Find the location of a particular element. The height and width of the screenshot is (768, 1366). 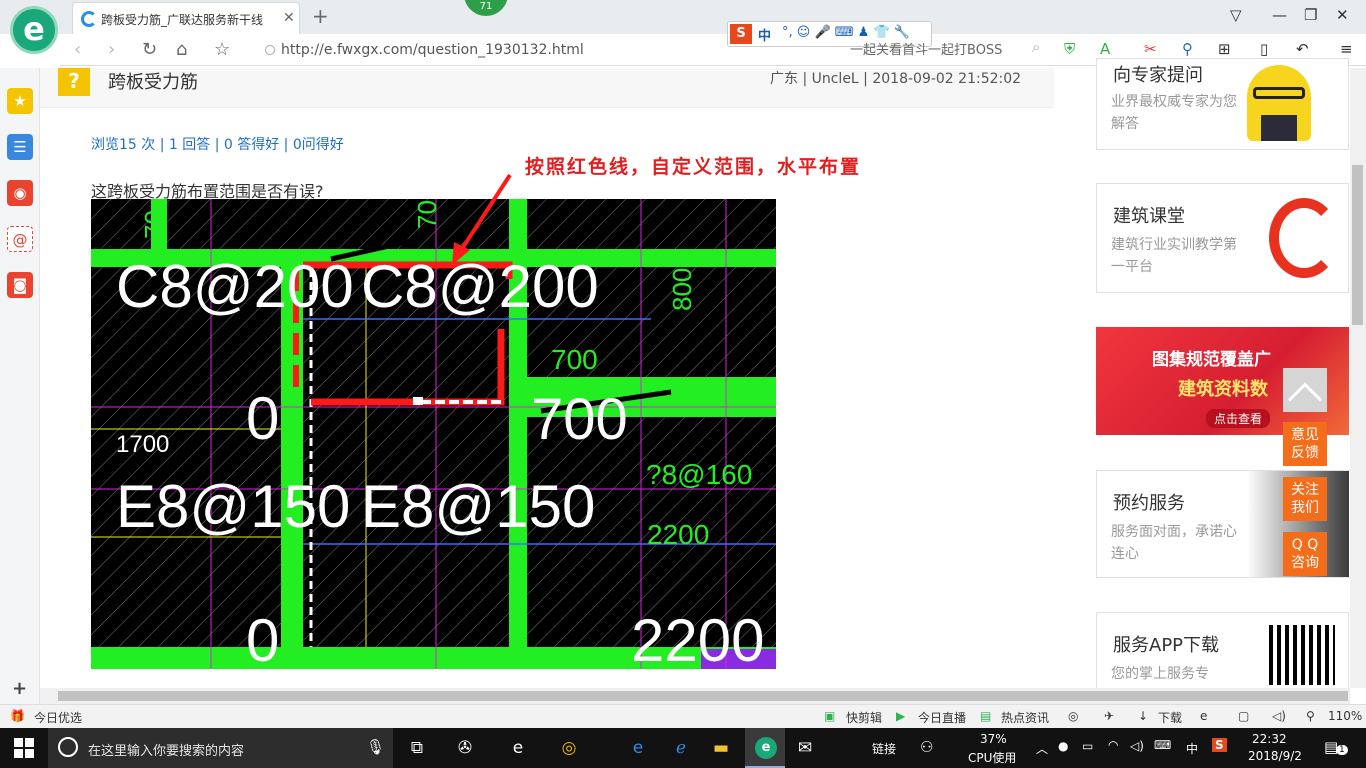

active-browser-task: e is located at coordinates (765, 748).